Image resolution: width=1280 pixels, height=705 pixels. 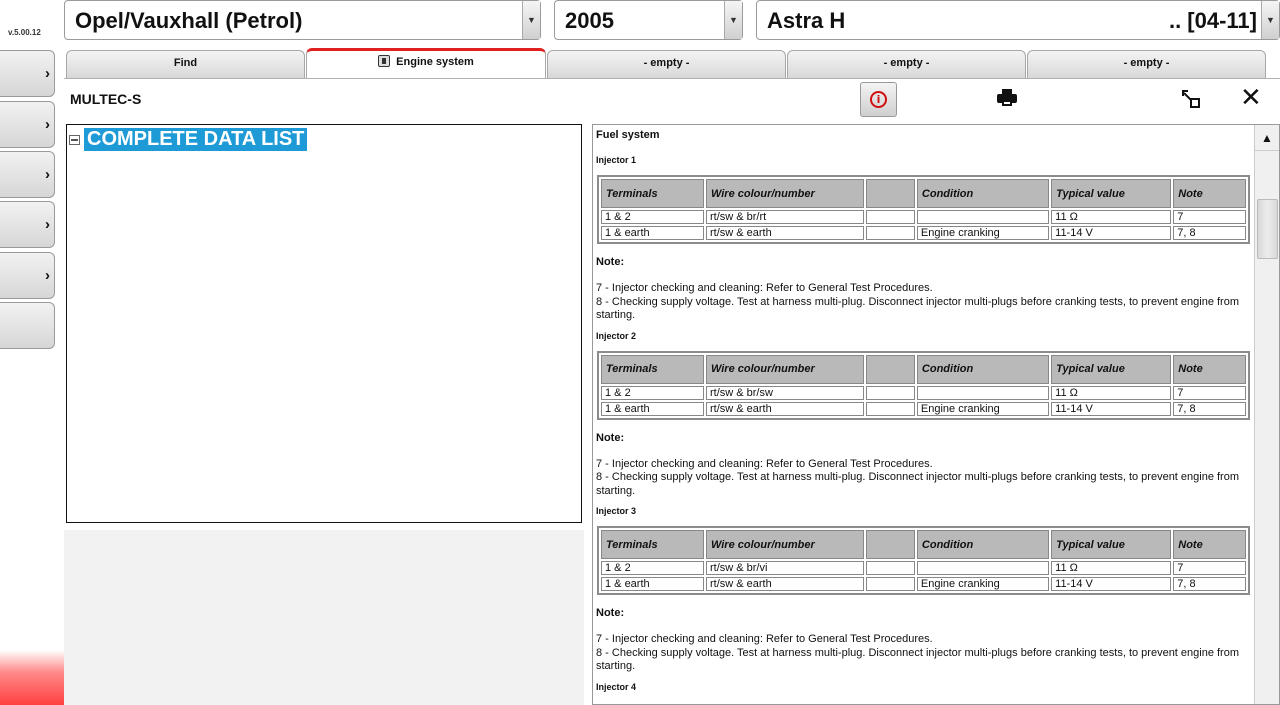 I want to click on expand-icon, so click(x=1191, y=99).